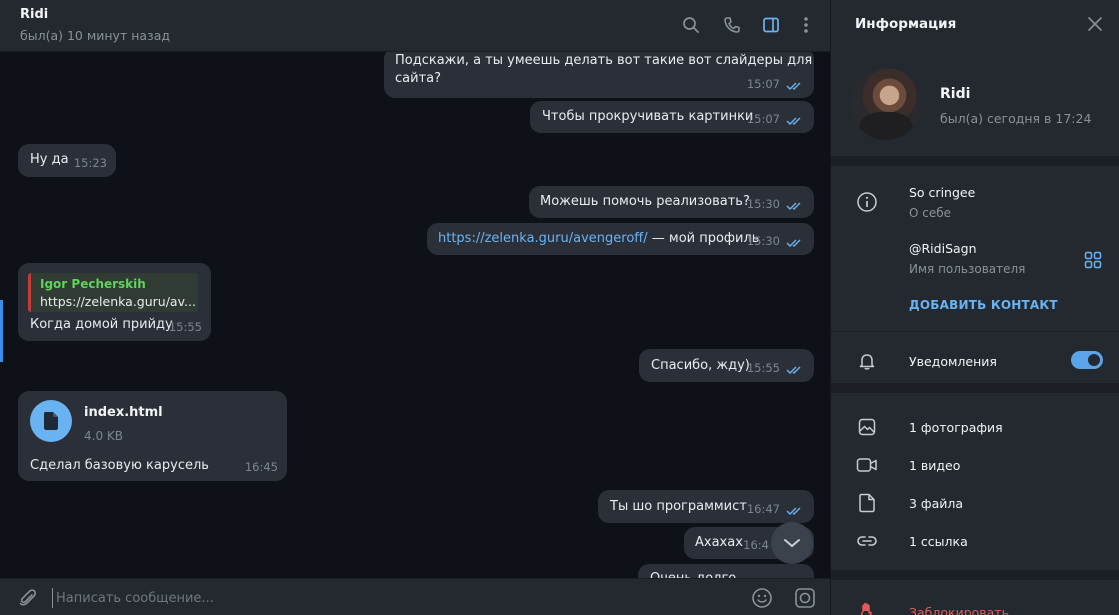  I want to click on message-outgoing: Можешь помочь реализовать? 15:30, so click(671, 202).